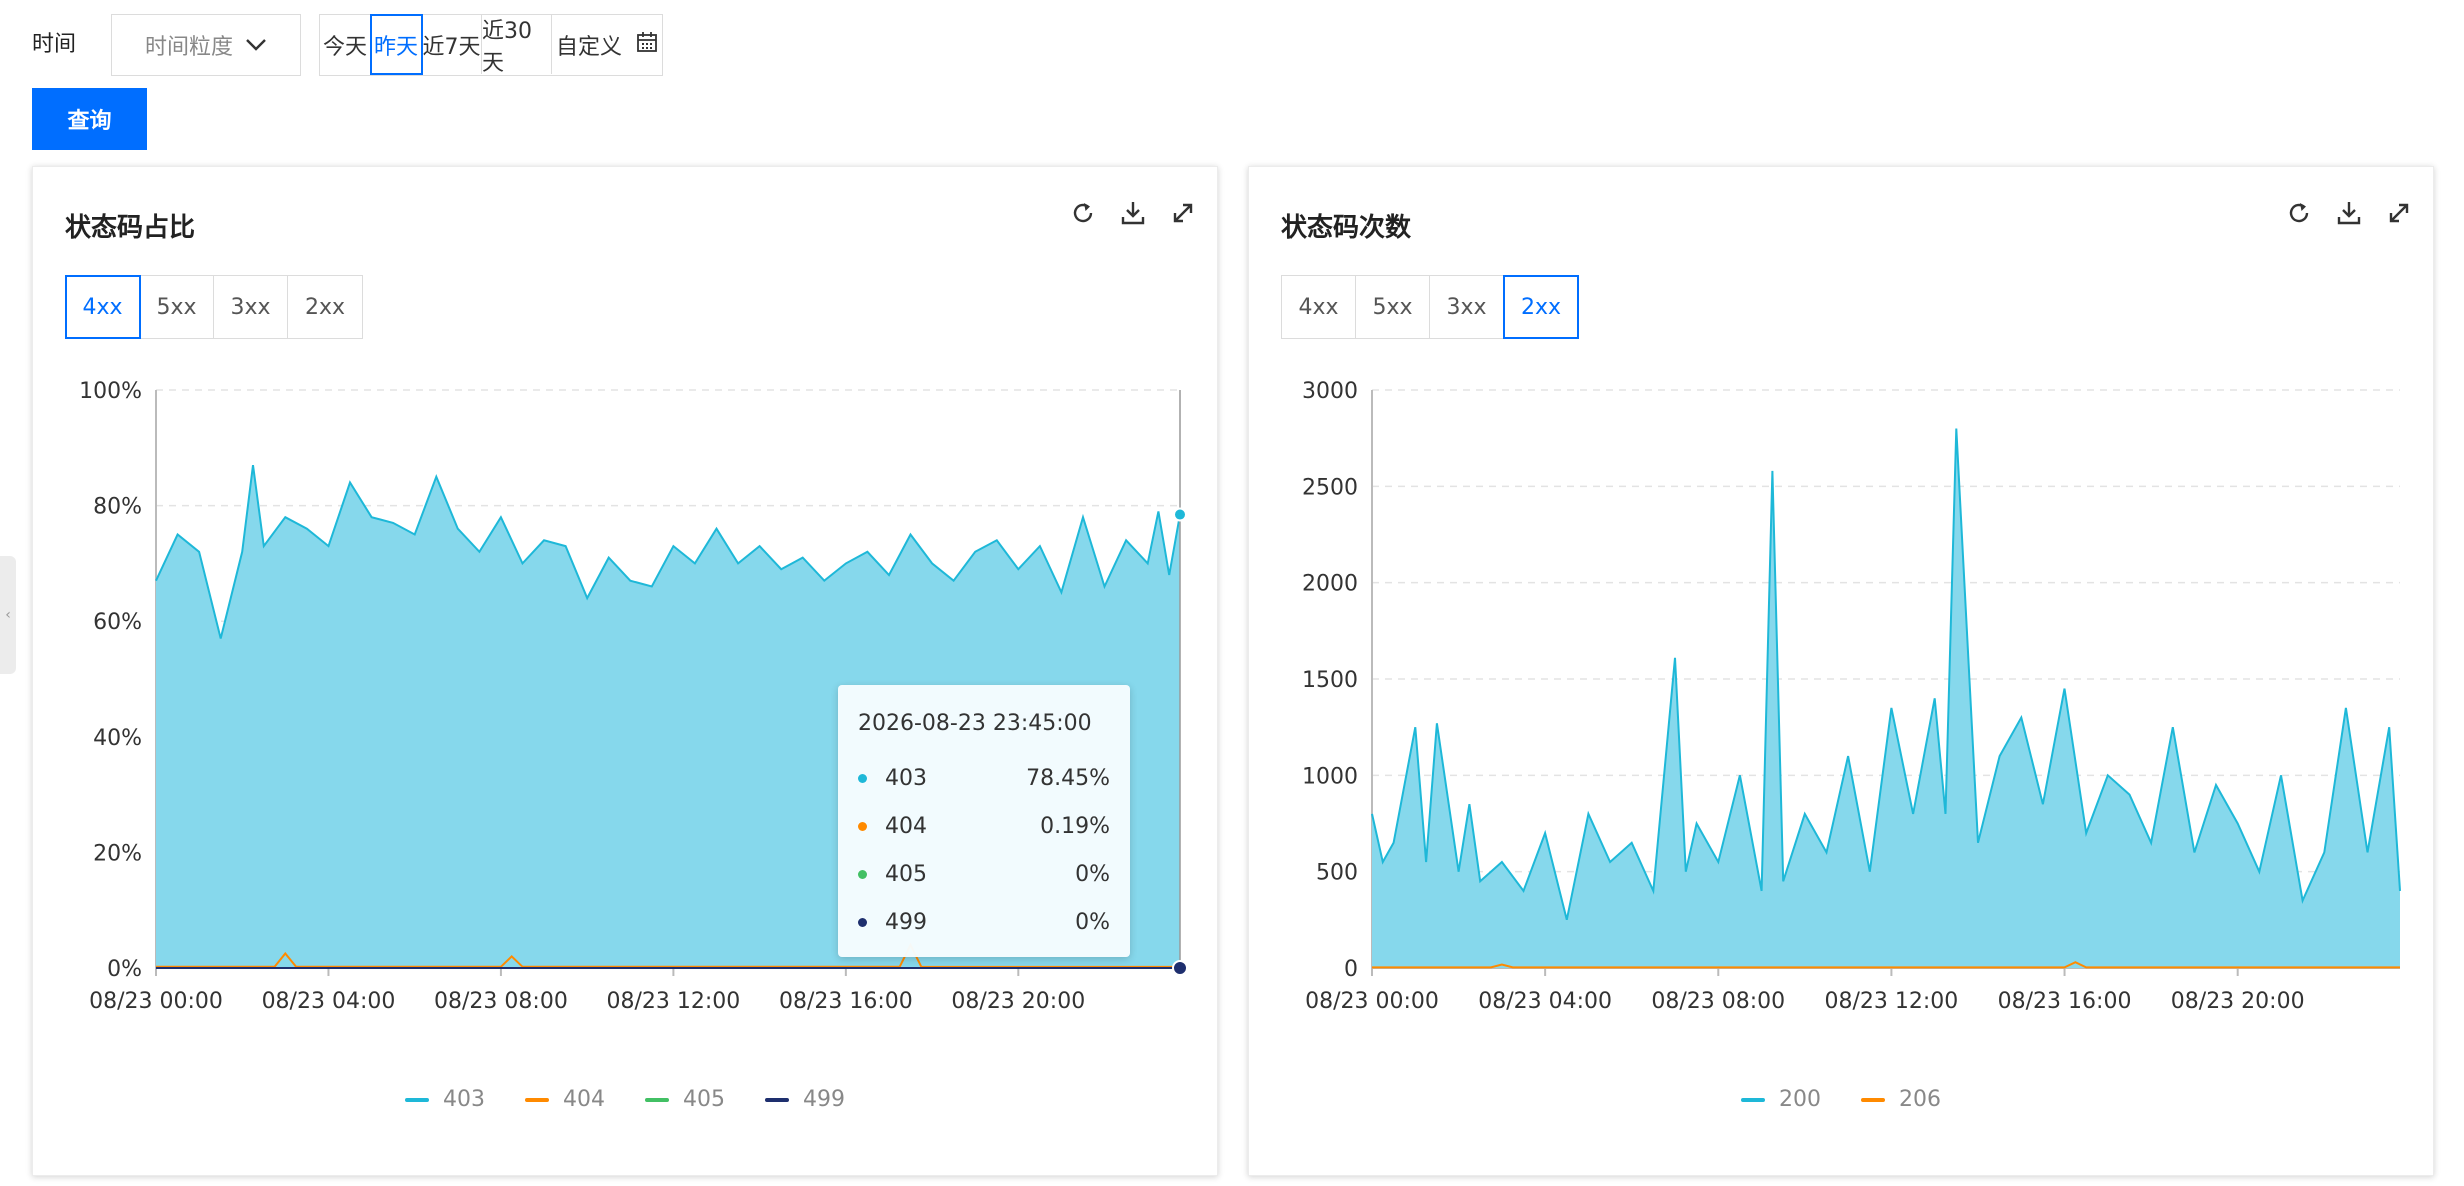  Describe the element at coordinates (1068, 778) in the screenshot. I see `tooltip-value: 78.45%` at that location.